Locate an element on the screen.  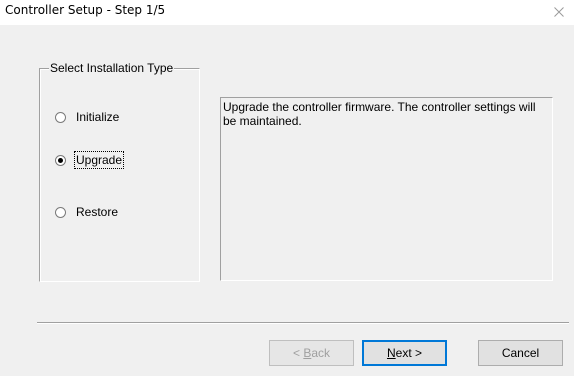
radio-dot-icon is located at coordinates (60, 160).